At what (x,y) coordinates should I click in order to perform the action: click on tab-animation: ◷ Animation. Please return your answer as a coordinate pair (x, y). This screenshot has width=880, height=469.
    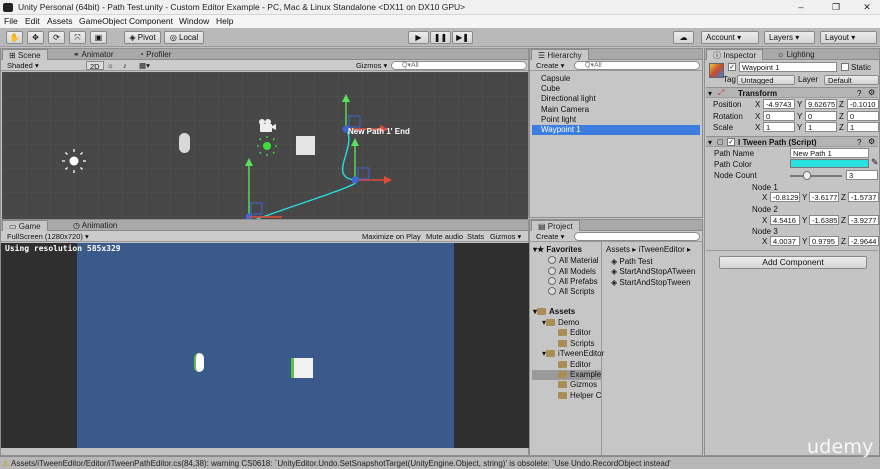
    Looking at the image, I should click on (95, 225).